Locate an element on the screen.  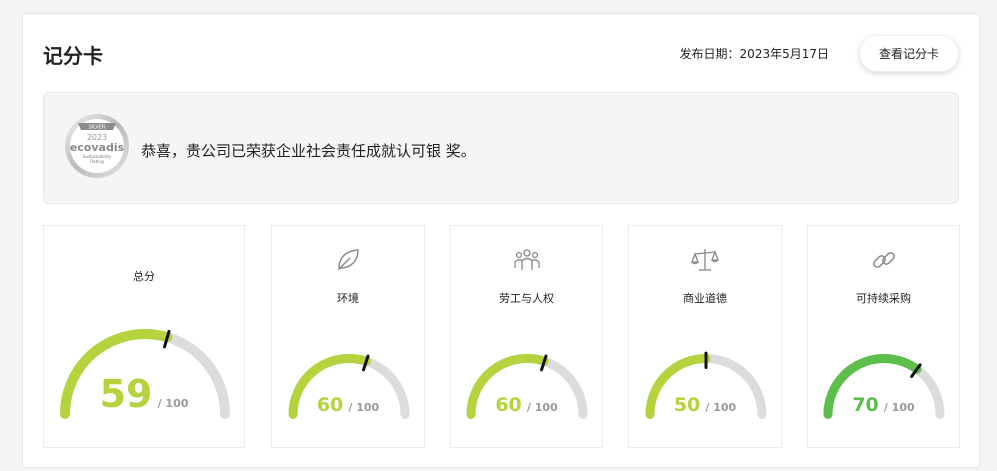
chain-link-icon is located at coordinates (883, 260).